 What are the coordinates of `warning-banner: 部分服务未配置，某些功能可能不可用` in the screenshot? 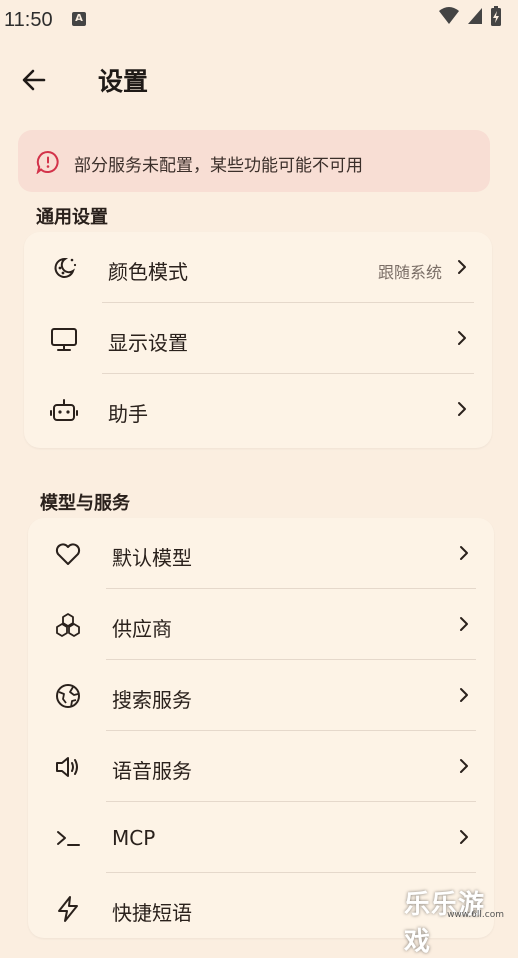 It's located at (254, 161).